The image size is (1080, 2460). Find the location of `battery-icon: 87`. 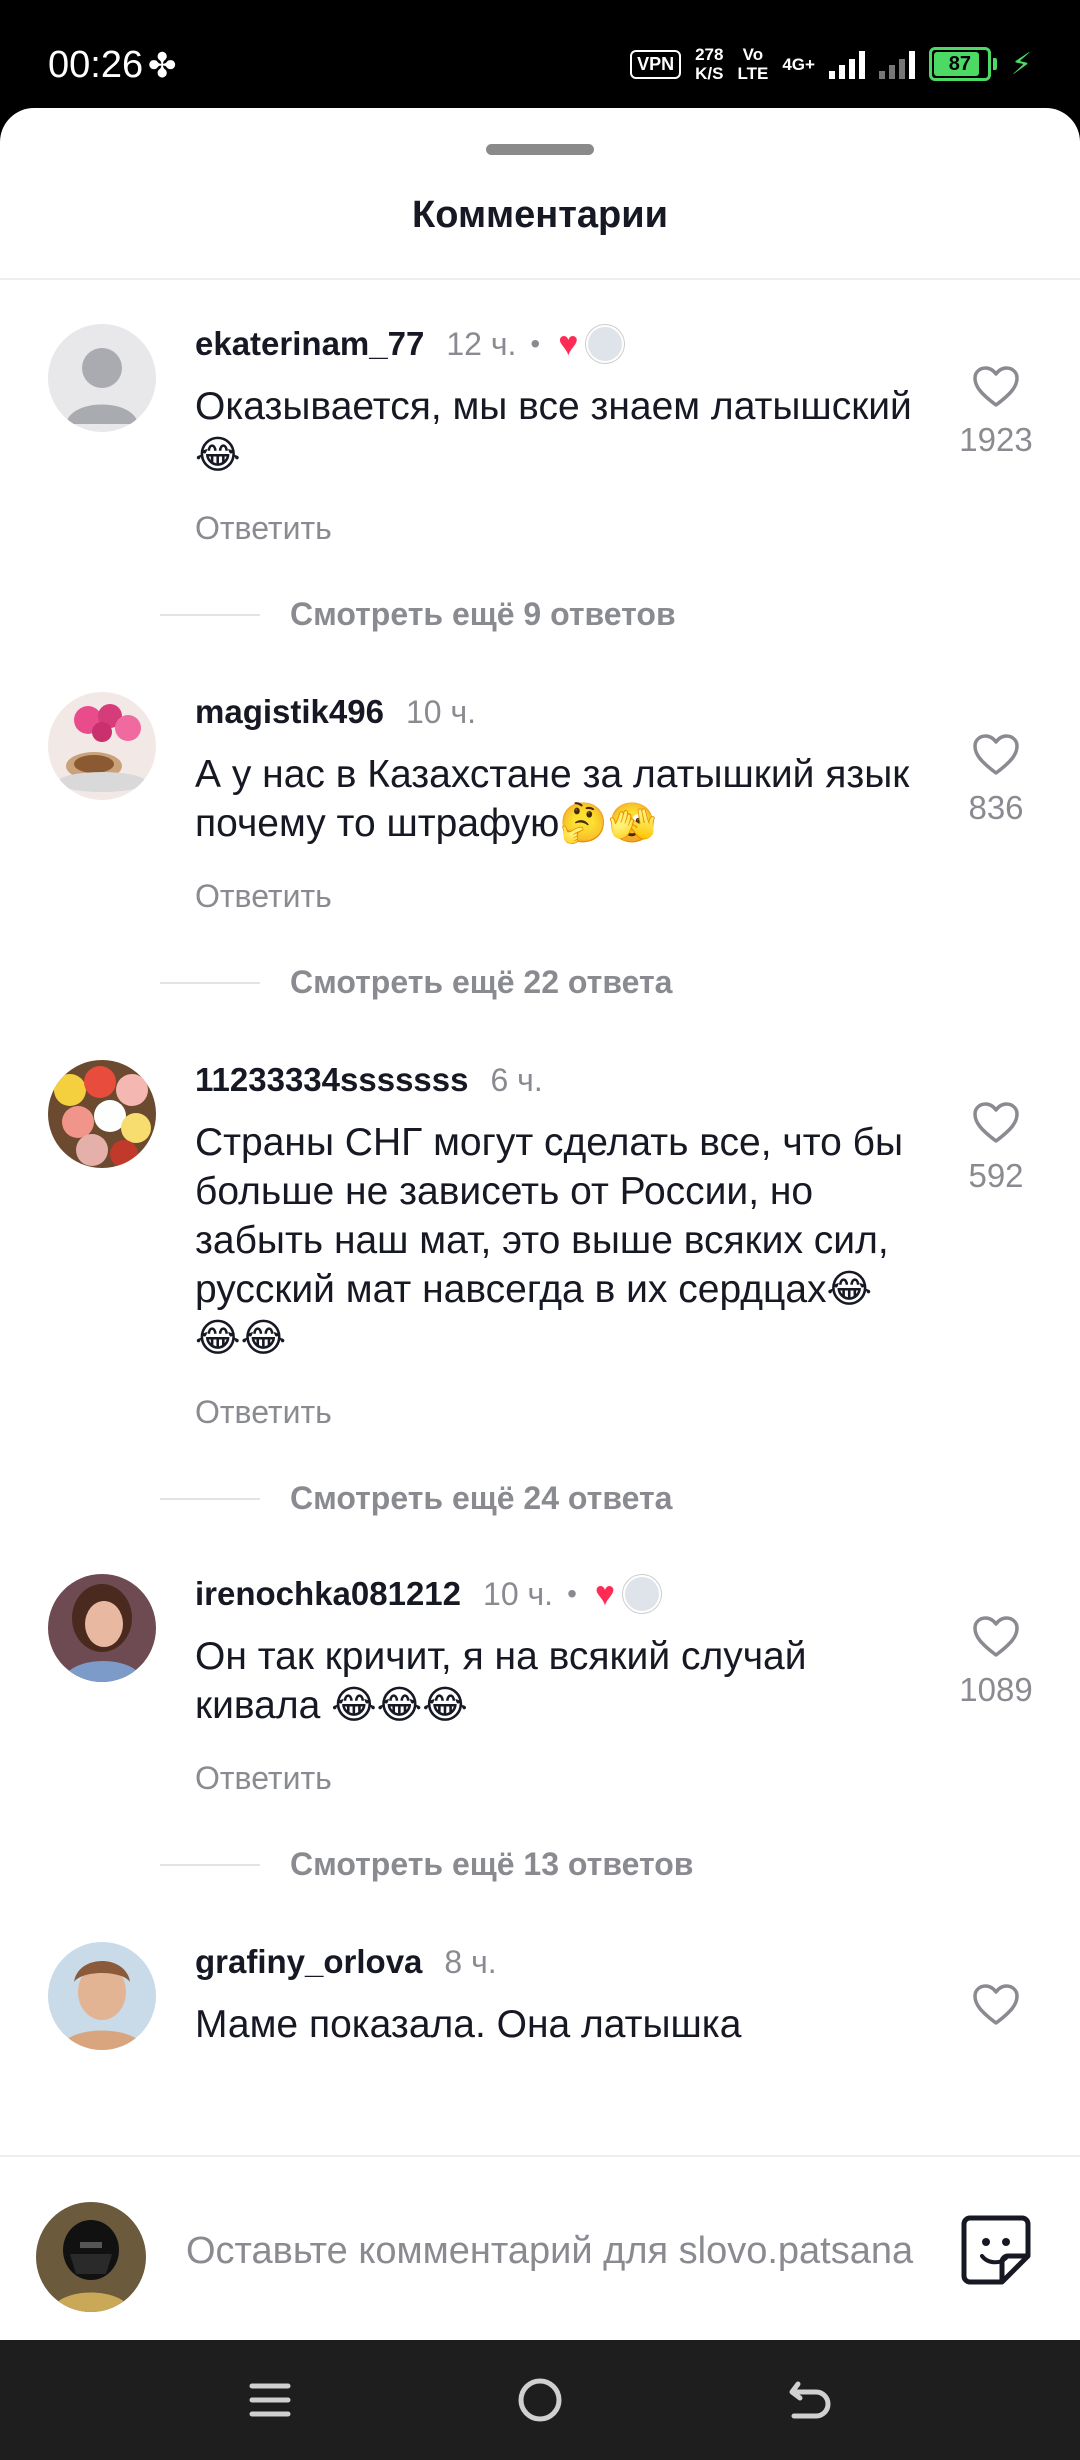

battery-icon: 87 is located at coordinates (959, 64).